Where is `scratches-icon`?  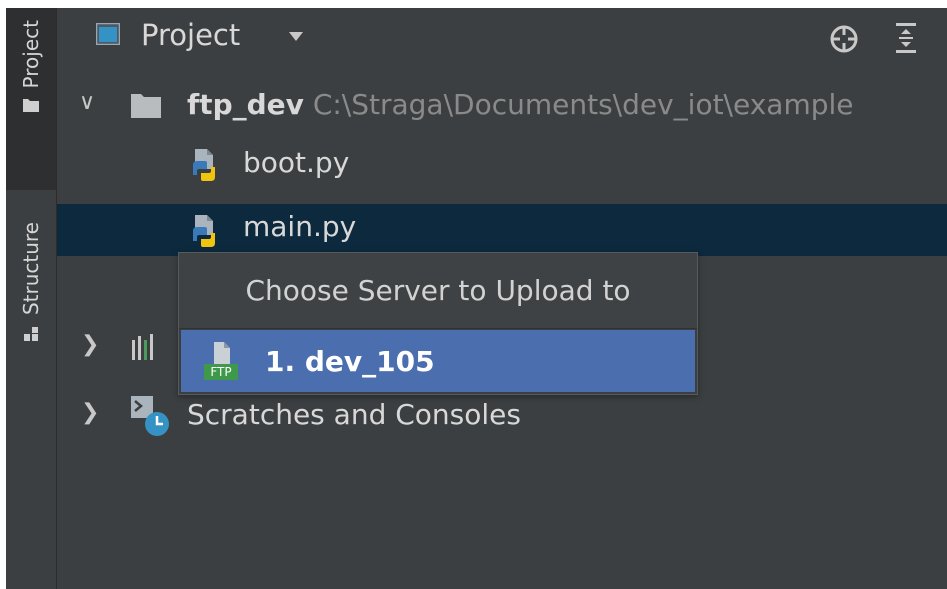 scratches-icon is located at coordinates (150, 416).